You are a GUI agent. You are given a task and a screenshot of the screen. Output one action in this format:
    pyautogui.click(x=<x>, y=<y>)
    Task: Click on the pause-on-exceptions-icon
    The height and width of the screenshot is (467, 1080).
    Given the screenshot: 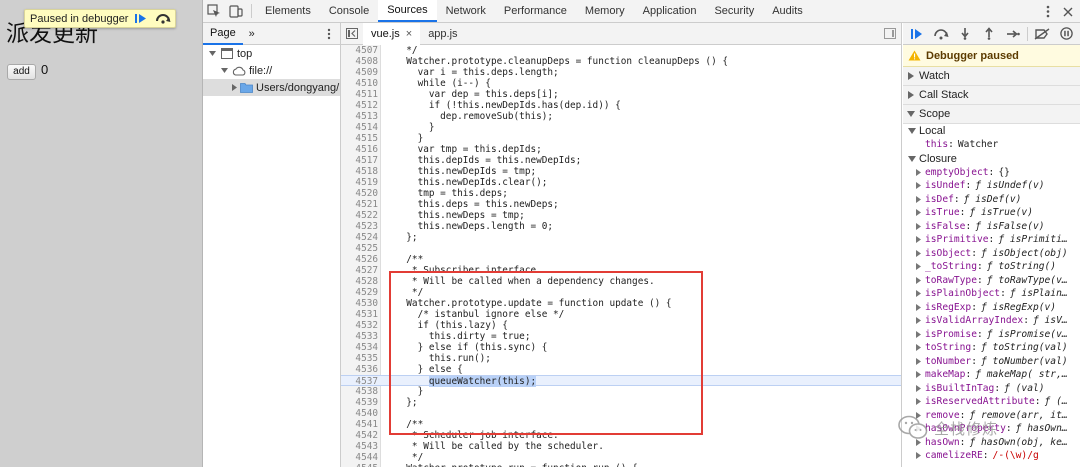 What is the action you would take?
    pyautogui.click(x=1066, y=34)
    